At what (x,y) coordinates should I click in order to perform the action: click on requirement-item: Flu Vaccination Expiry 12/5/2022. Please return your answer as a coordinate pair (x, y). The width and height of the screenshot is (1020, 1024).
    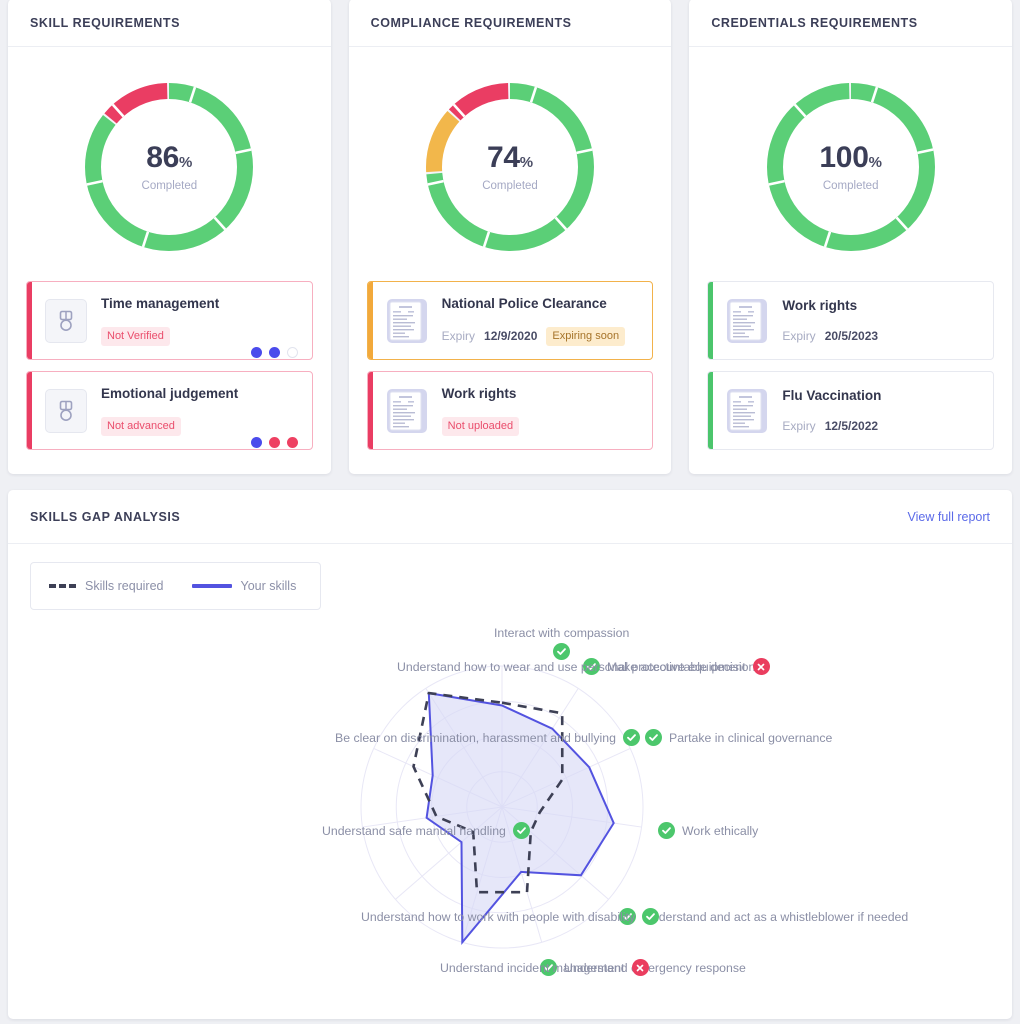
    Looking at the image, I should click on (851, 410).